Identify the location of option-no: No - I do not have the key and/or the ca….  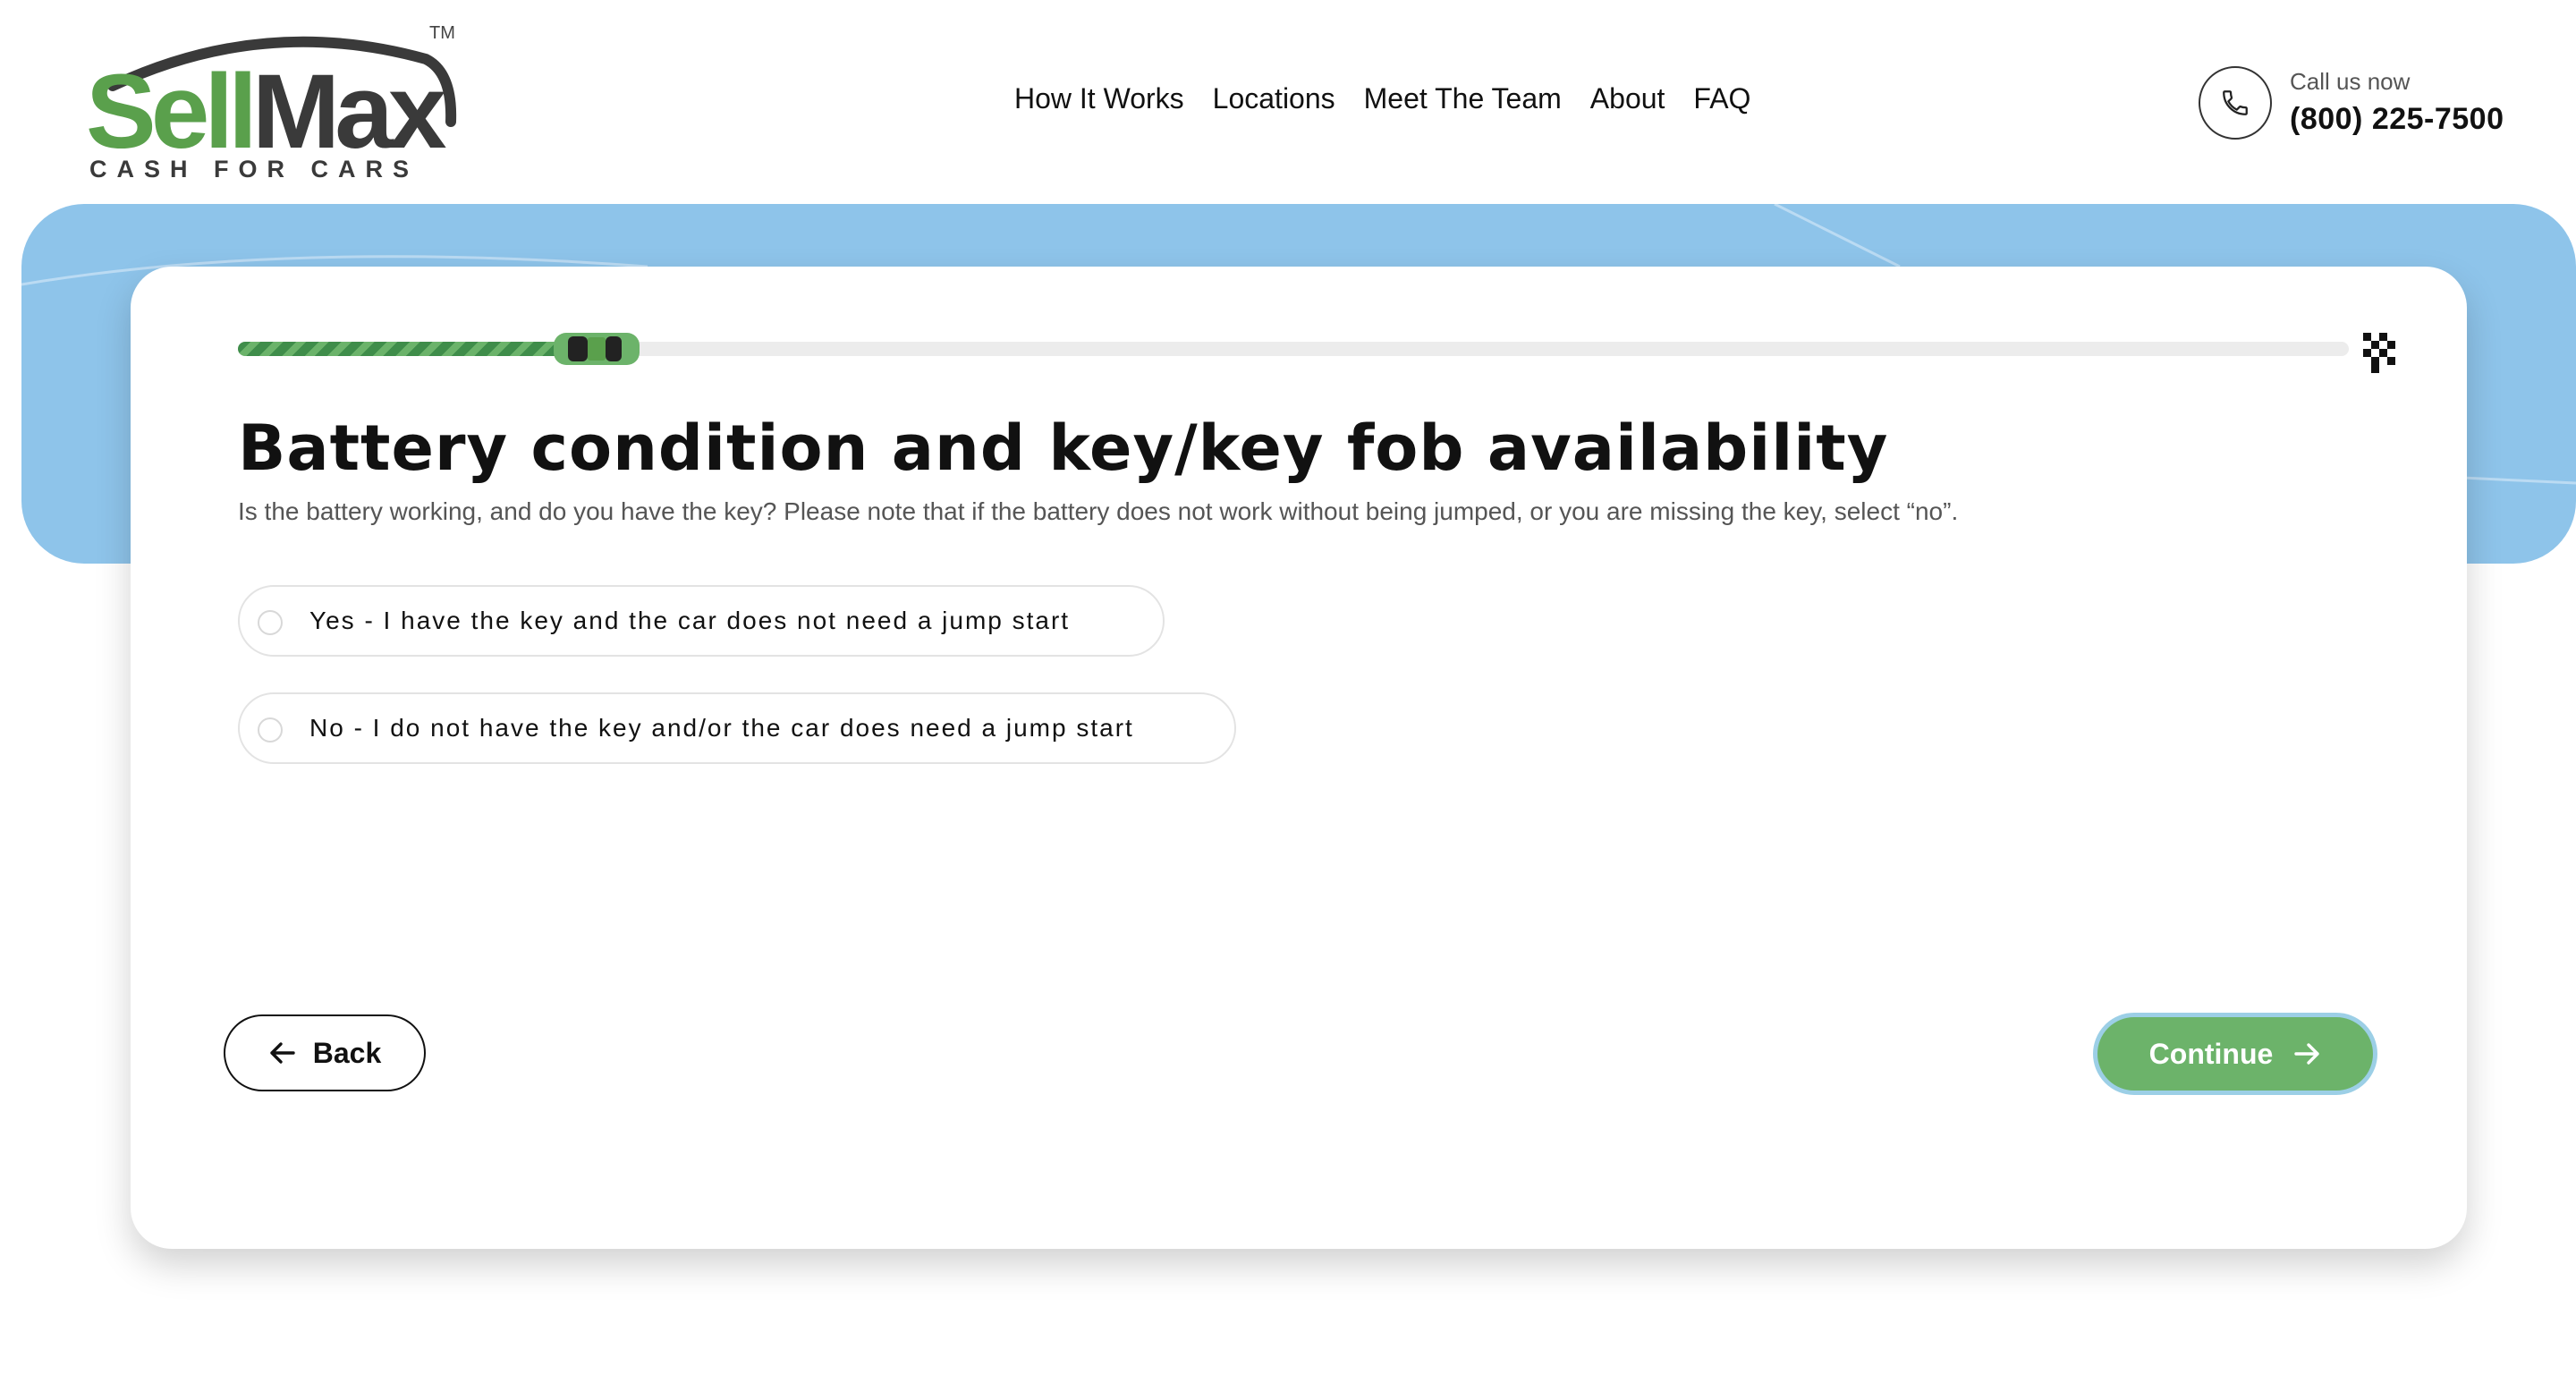
(737, 728).